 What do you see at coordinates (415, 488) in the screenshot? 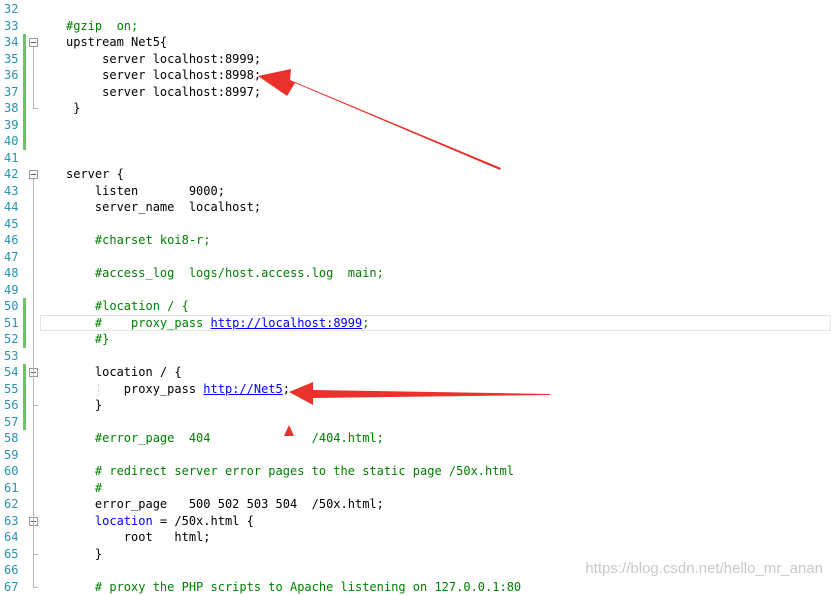
I see `code-line: 61 #` at bounding box center [415, 488].